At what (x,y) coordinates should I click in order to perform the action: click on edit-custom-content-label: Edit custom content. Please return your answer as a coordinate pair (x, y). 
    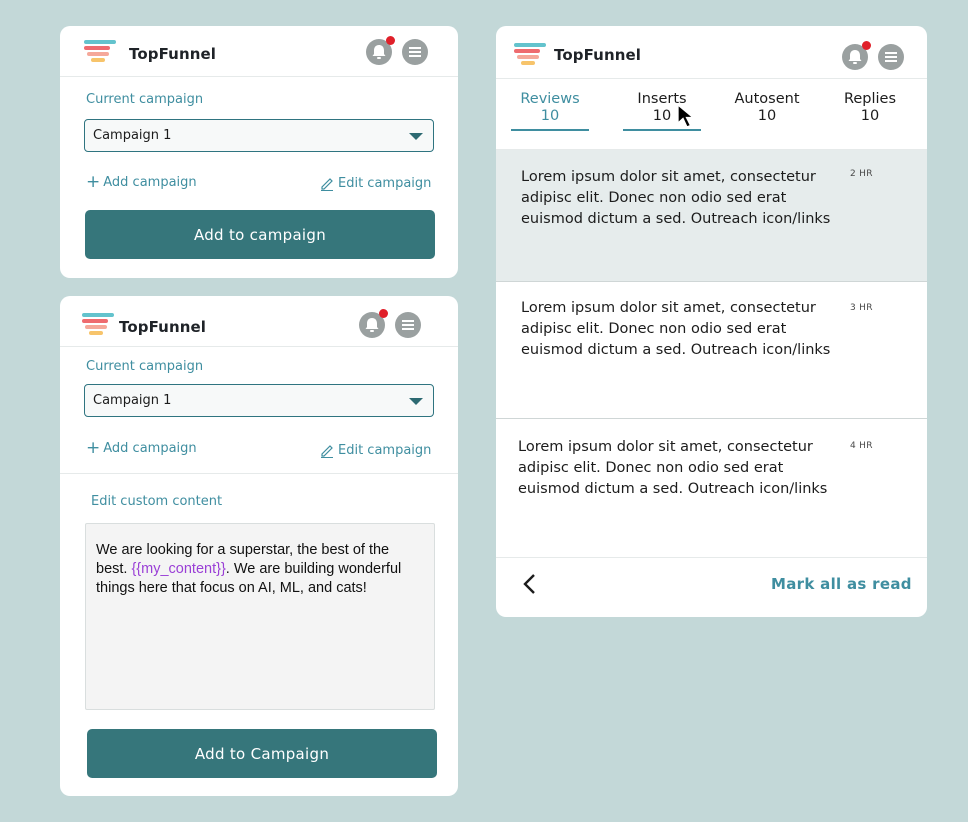
    Looking at the image, I should click on (157, 501).